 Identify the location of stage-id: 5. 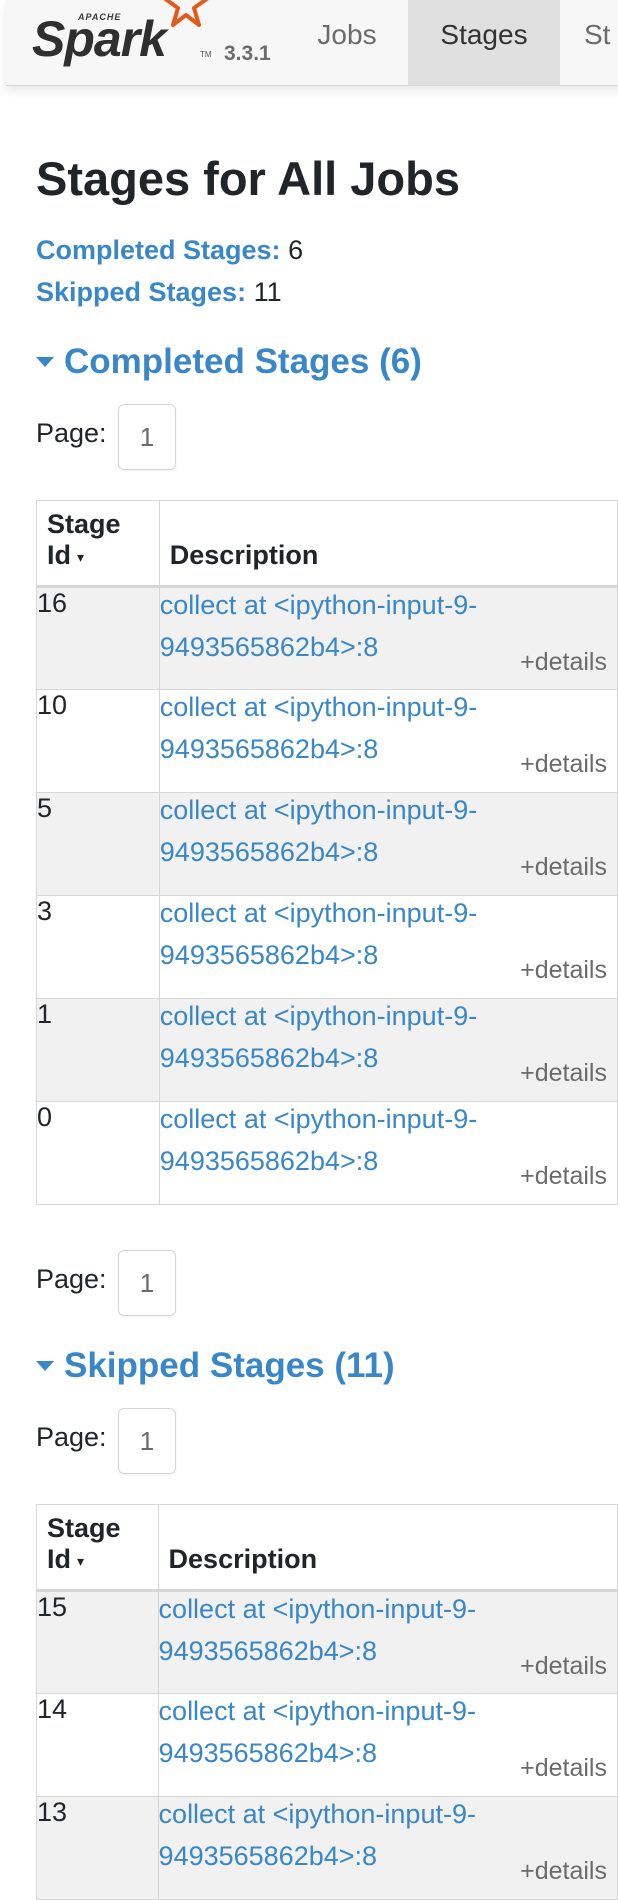
(98, 844).